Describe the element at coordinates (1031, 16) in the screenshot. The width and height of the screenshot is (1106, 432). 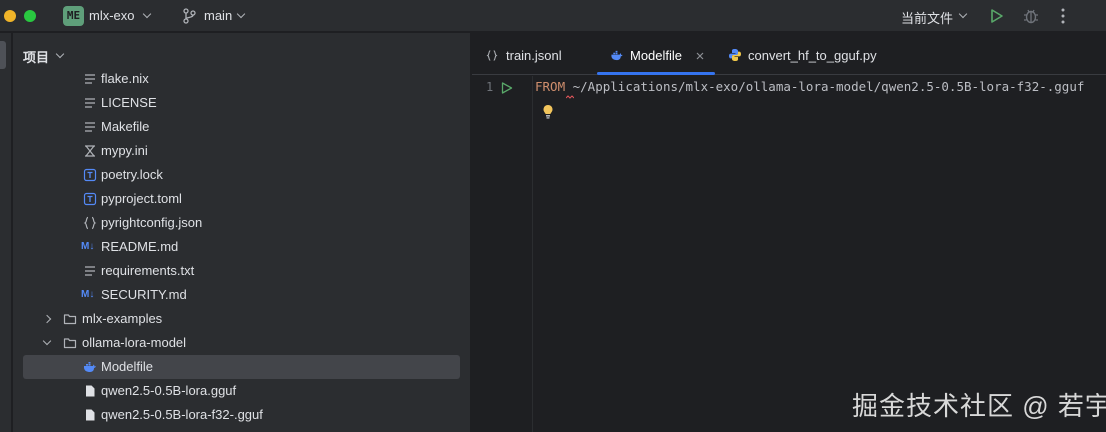
I see `debug-icon` at that location.